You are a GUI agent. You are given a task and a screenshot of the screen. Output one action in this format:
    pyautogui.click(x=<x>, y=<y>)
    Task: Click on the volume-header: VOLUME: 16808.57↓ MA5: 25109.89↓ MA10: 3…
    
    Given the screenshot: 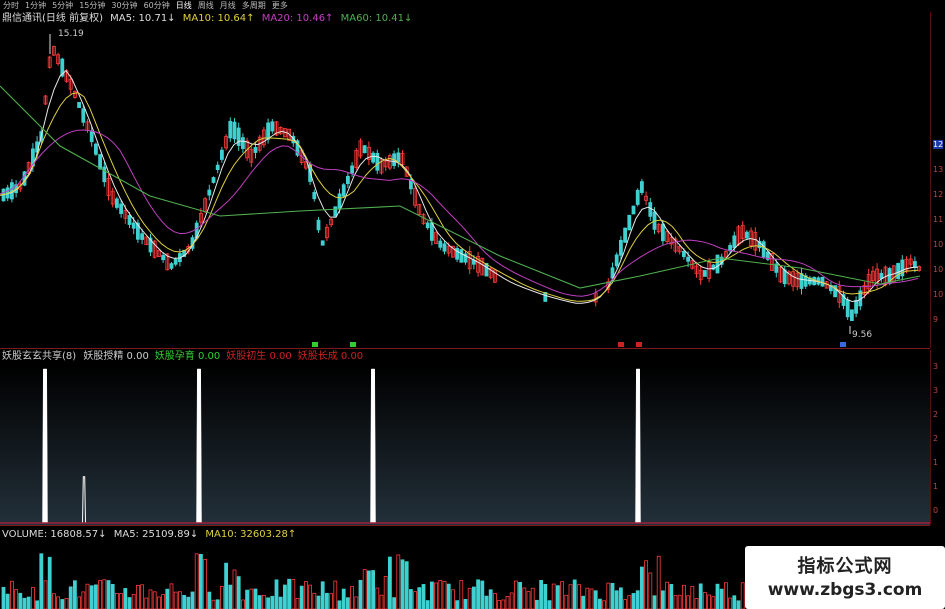 What is the action you would take?
    pyautogui.click(x=151, y=535)
    